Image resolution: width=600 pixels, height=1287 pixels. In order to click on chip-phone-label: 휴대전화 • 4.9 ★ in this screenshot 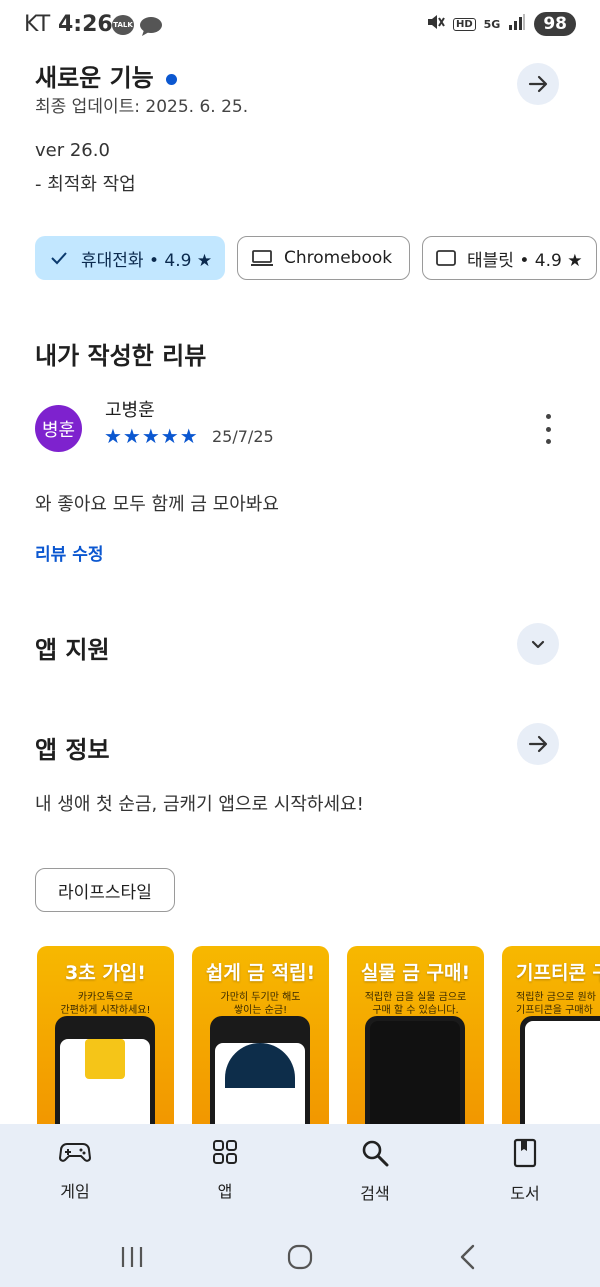, I will do `click(147, 260)`.